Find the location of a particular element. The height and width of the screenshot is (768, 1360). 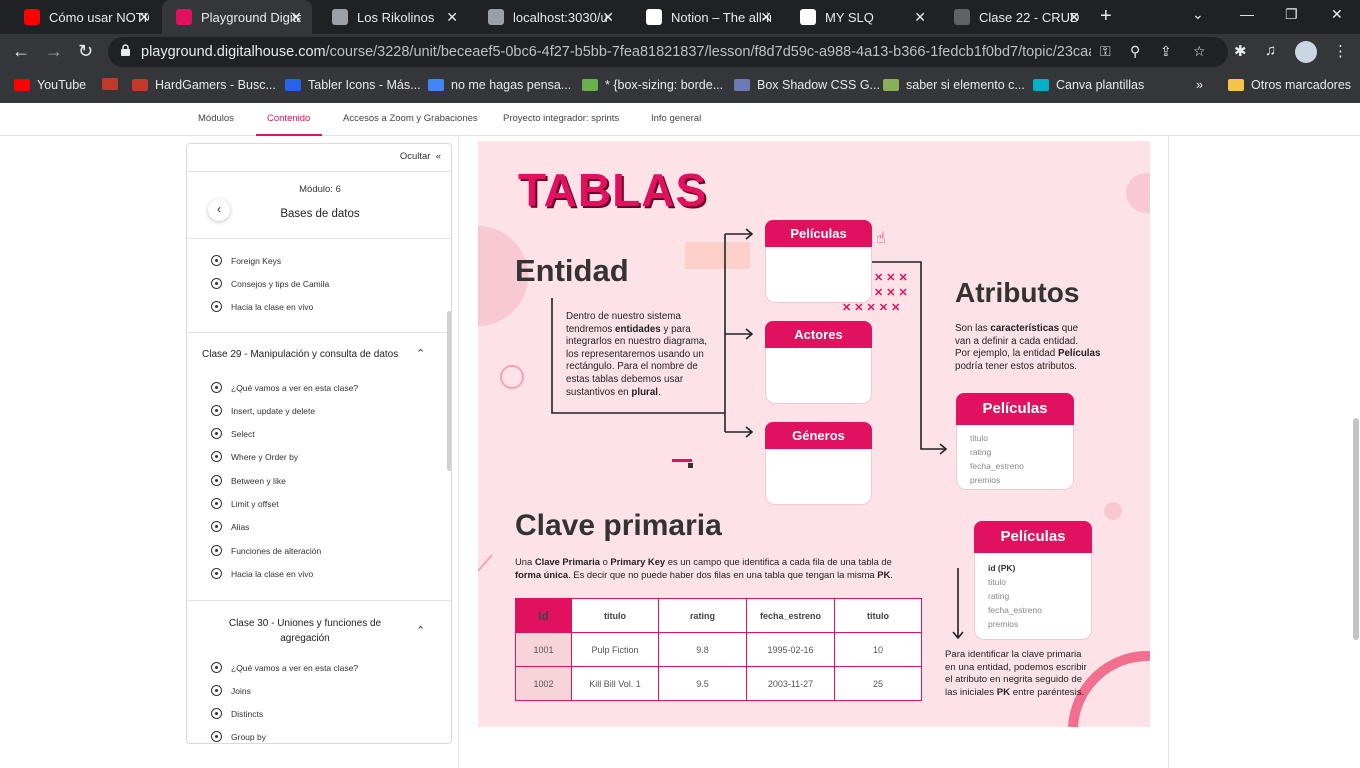

topic-item: Distincts is located at coordinates (237, 713).